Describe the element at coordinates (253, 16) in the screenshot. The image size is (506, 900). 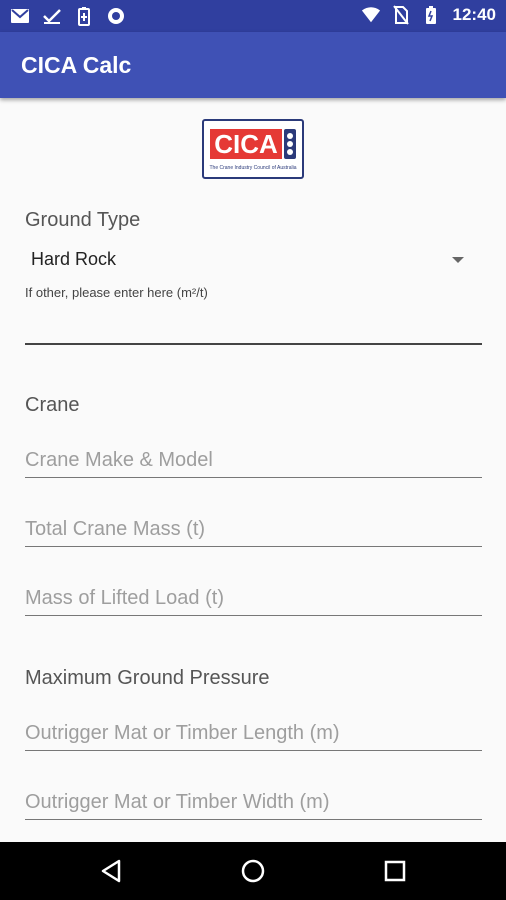
I see `status-bar: 12:40` at that location.